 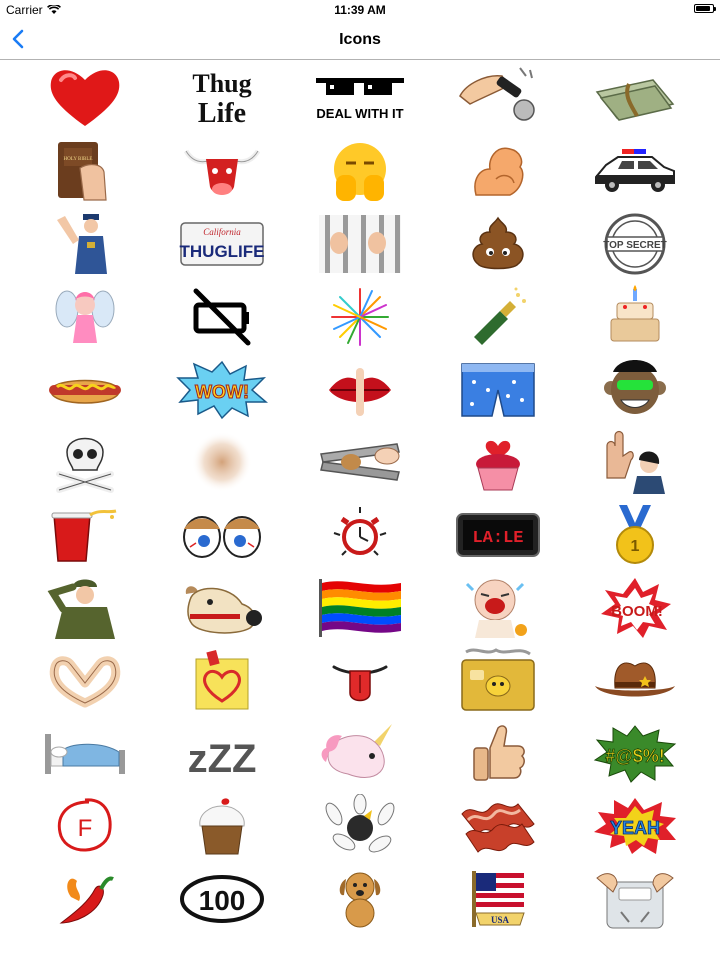 I want to click on bed-icon, so click(x=85, y=753).